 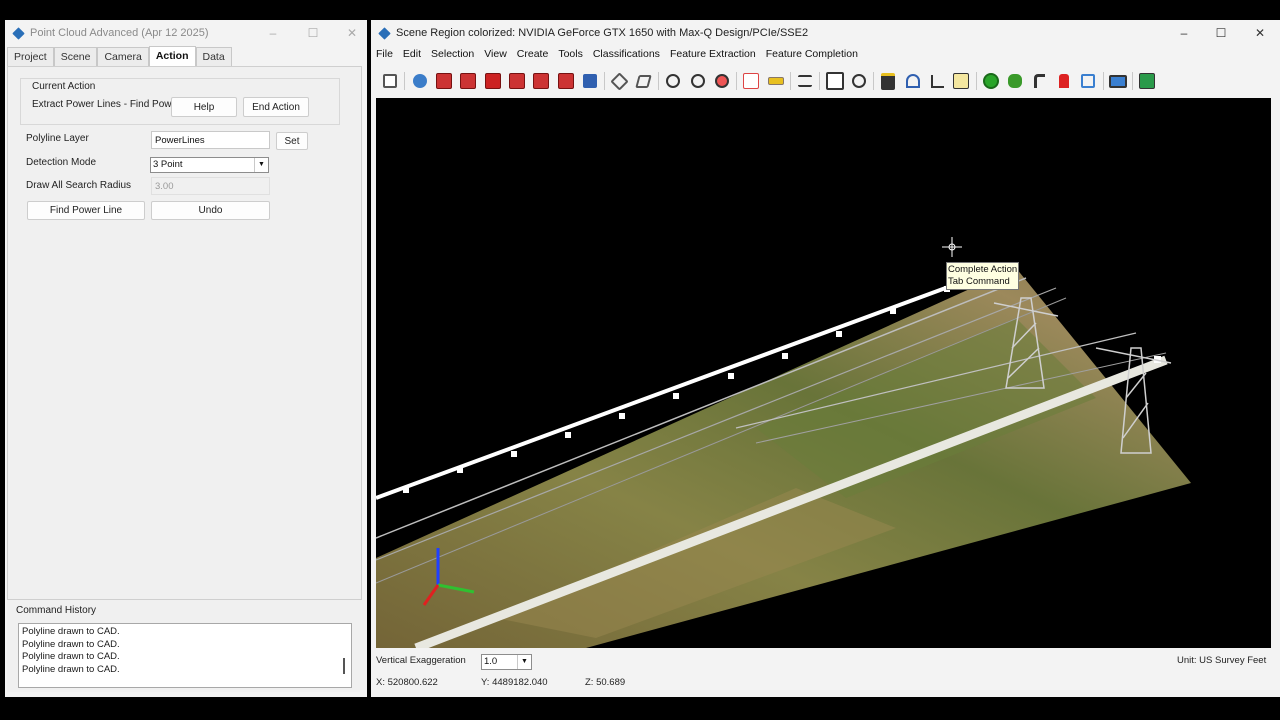 I want to click on current-action-label: Current Action, so click(x=64, y=86).